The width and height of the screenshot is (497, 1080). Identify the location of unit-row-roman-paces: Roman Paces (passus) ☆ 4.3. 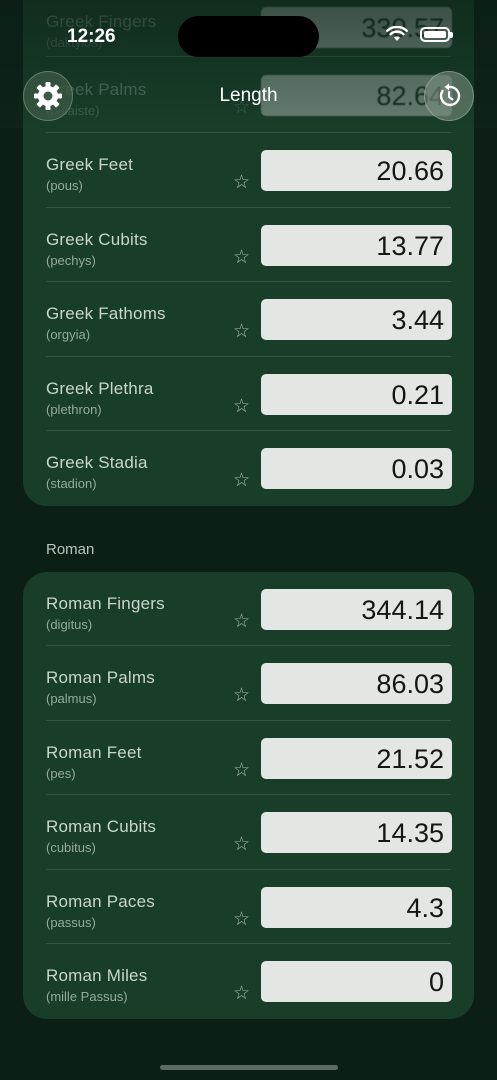
(248, 924).